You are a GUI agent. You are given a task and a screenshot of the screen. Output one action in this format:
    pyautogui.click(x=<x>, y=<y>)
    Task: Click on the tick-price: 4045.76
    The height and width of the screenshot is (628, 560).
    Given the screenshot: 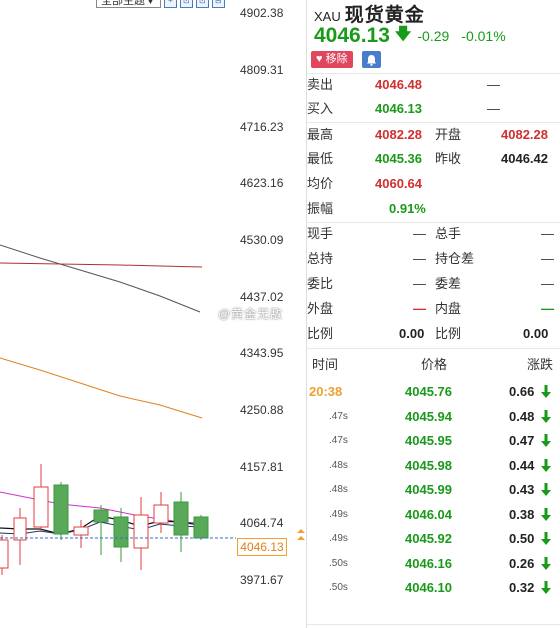 What is the action you would take?
    pyautogui.click(x=428, y=391)
    